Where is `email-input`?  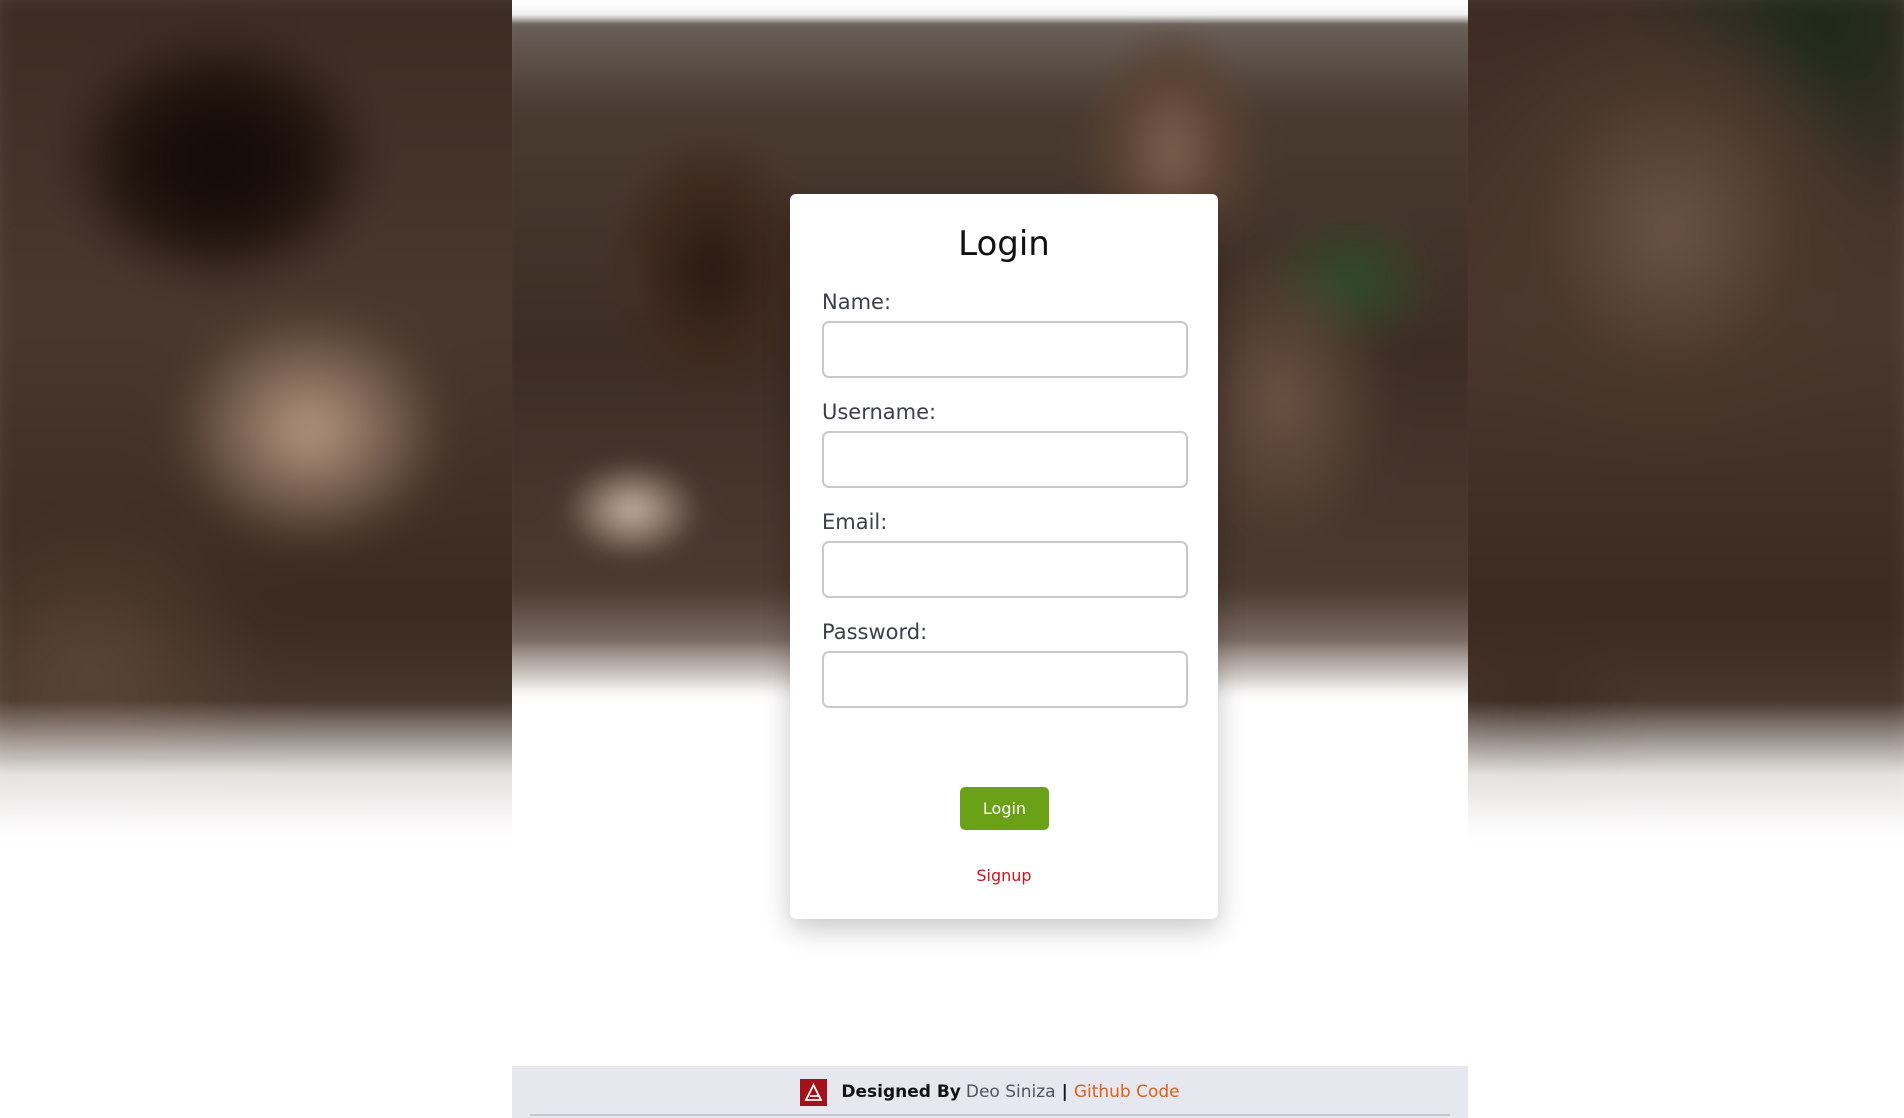
email-input is located at coordinates (1005, 569).